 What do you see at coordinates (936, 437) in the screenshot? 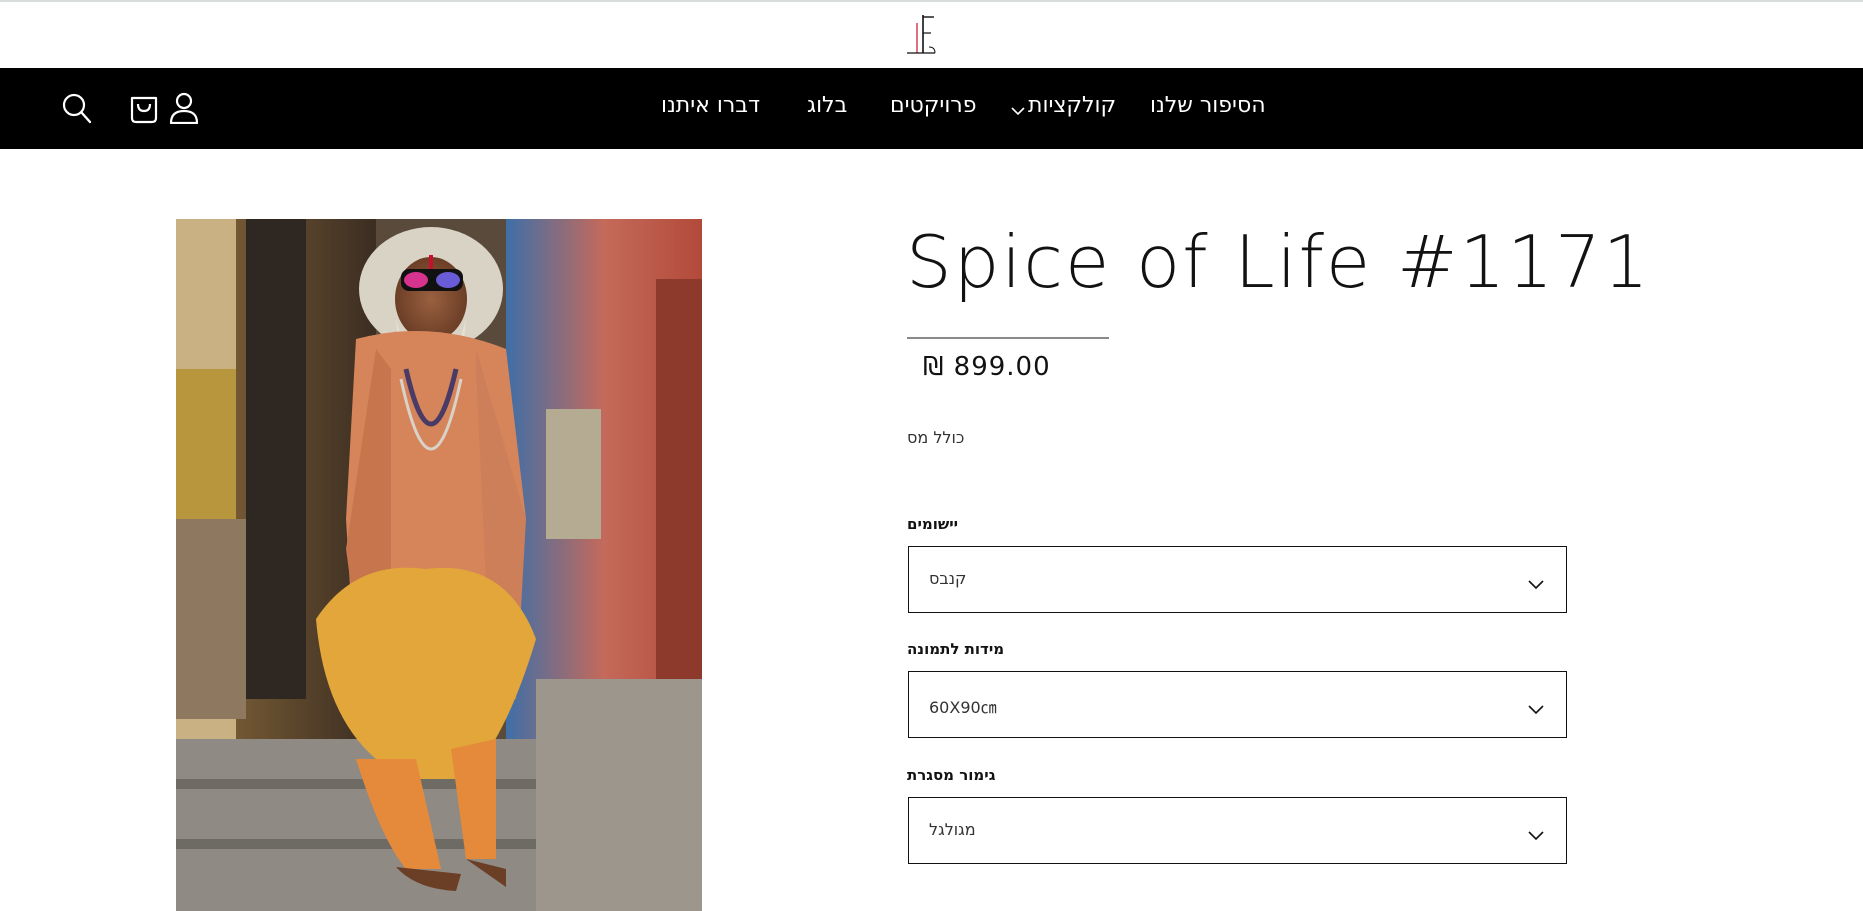
I see `tax-note: כולל מס` at bounding box center [936, 437].